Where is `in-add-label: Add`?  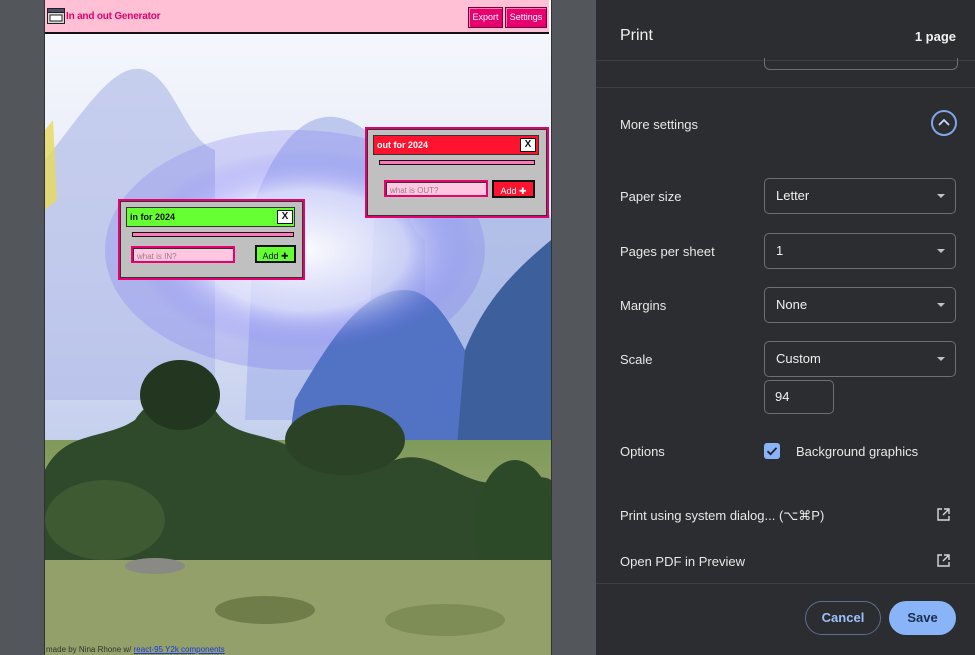 in-add-label: Add is located at coordinates (270, 256).